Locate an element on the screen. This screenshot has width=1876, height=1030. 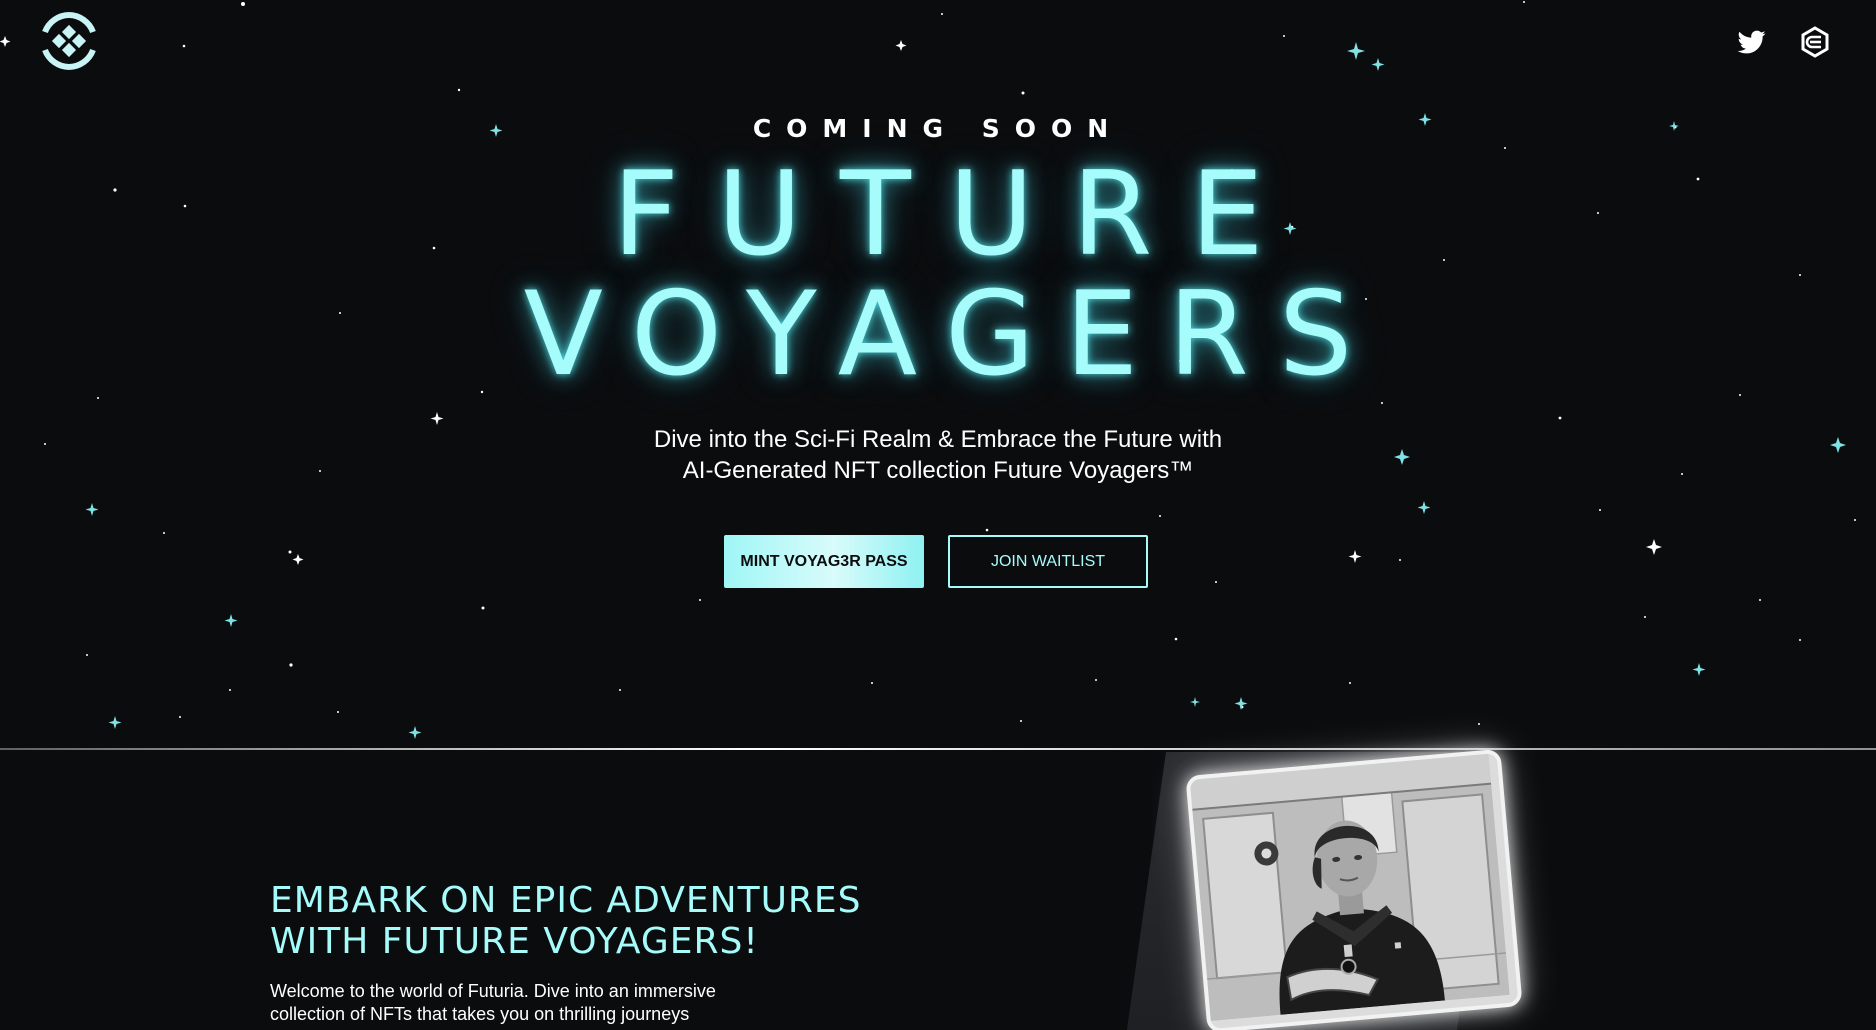
about-heading-line1: EMBARK ON EPIC ADVENTURES is located at coordinates (566, 900).